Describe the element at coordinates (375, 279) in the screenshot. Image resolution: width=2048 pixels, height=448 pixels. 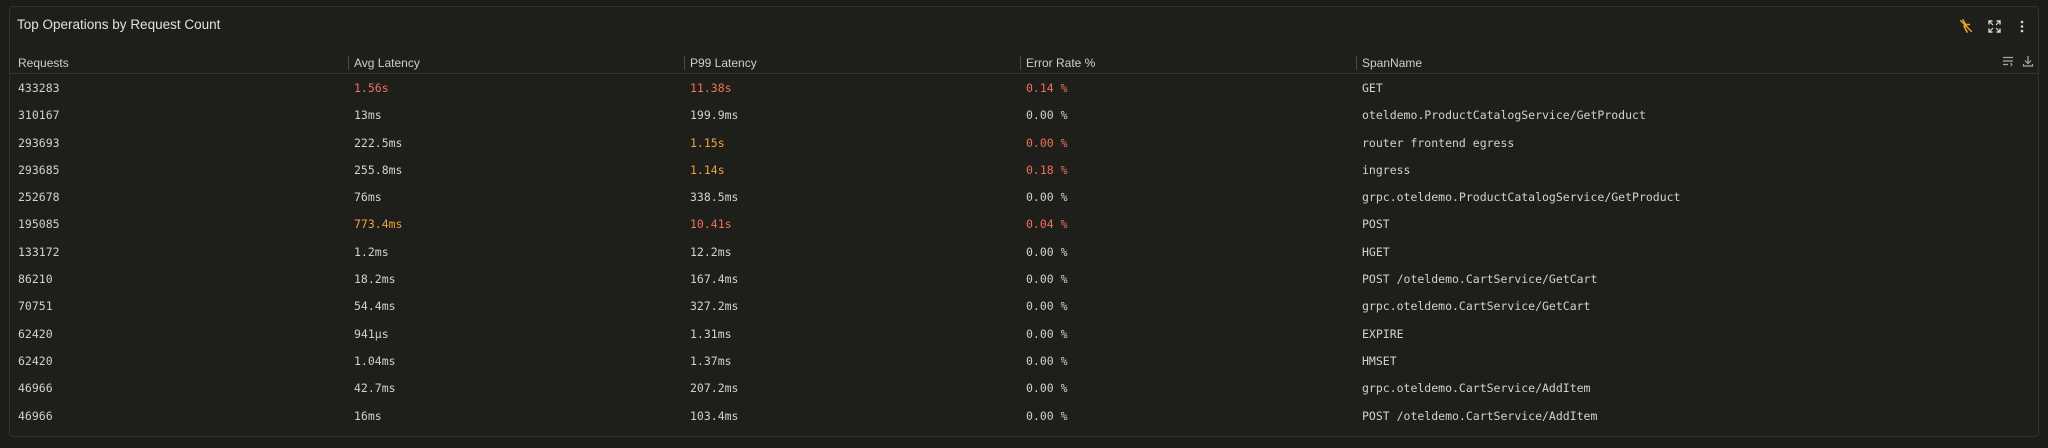
I see `cell-avg-latency: 18.2ms` at that location.